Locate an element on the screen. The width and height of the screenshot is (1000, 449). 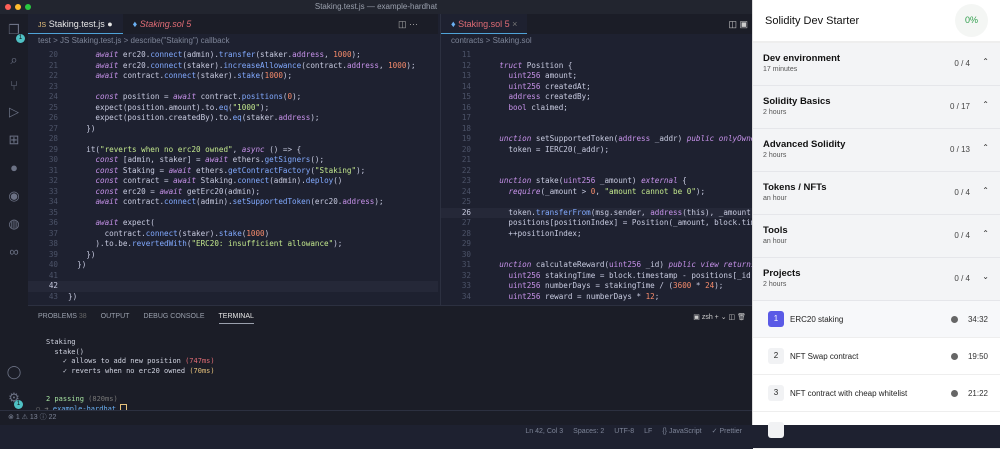
code-line: 11 is located at coordinates (596, 55).